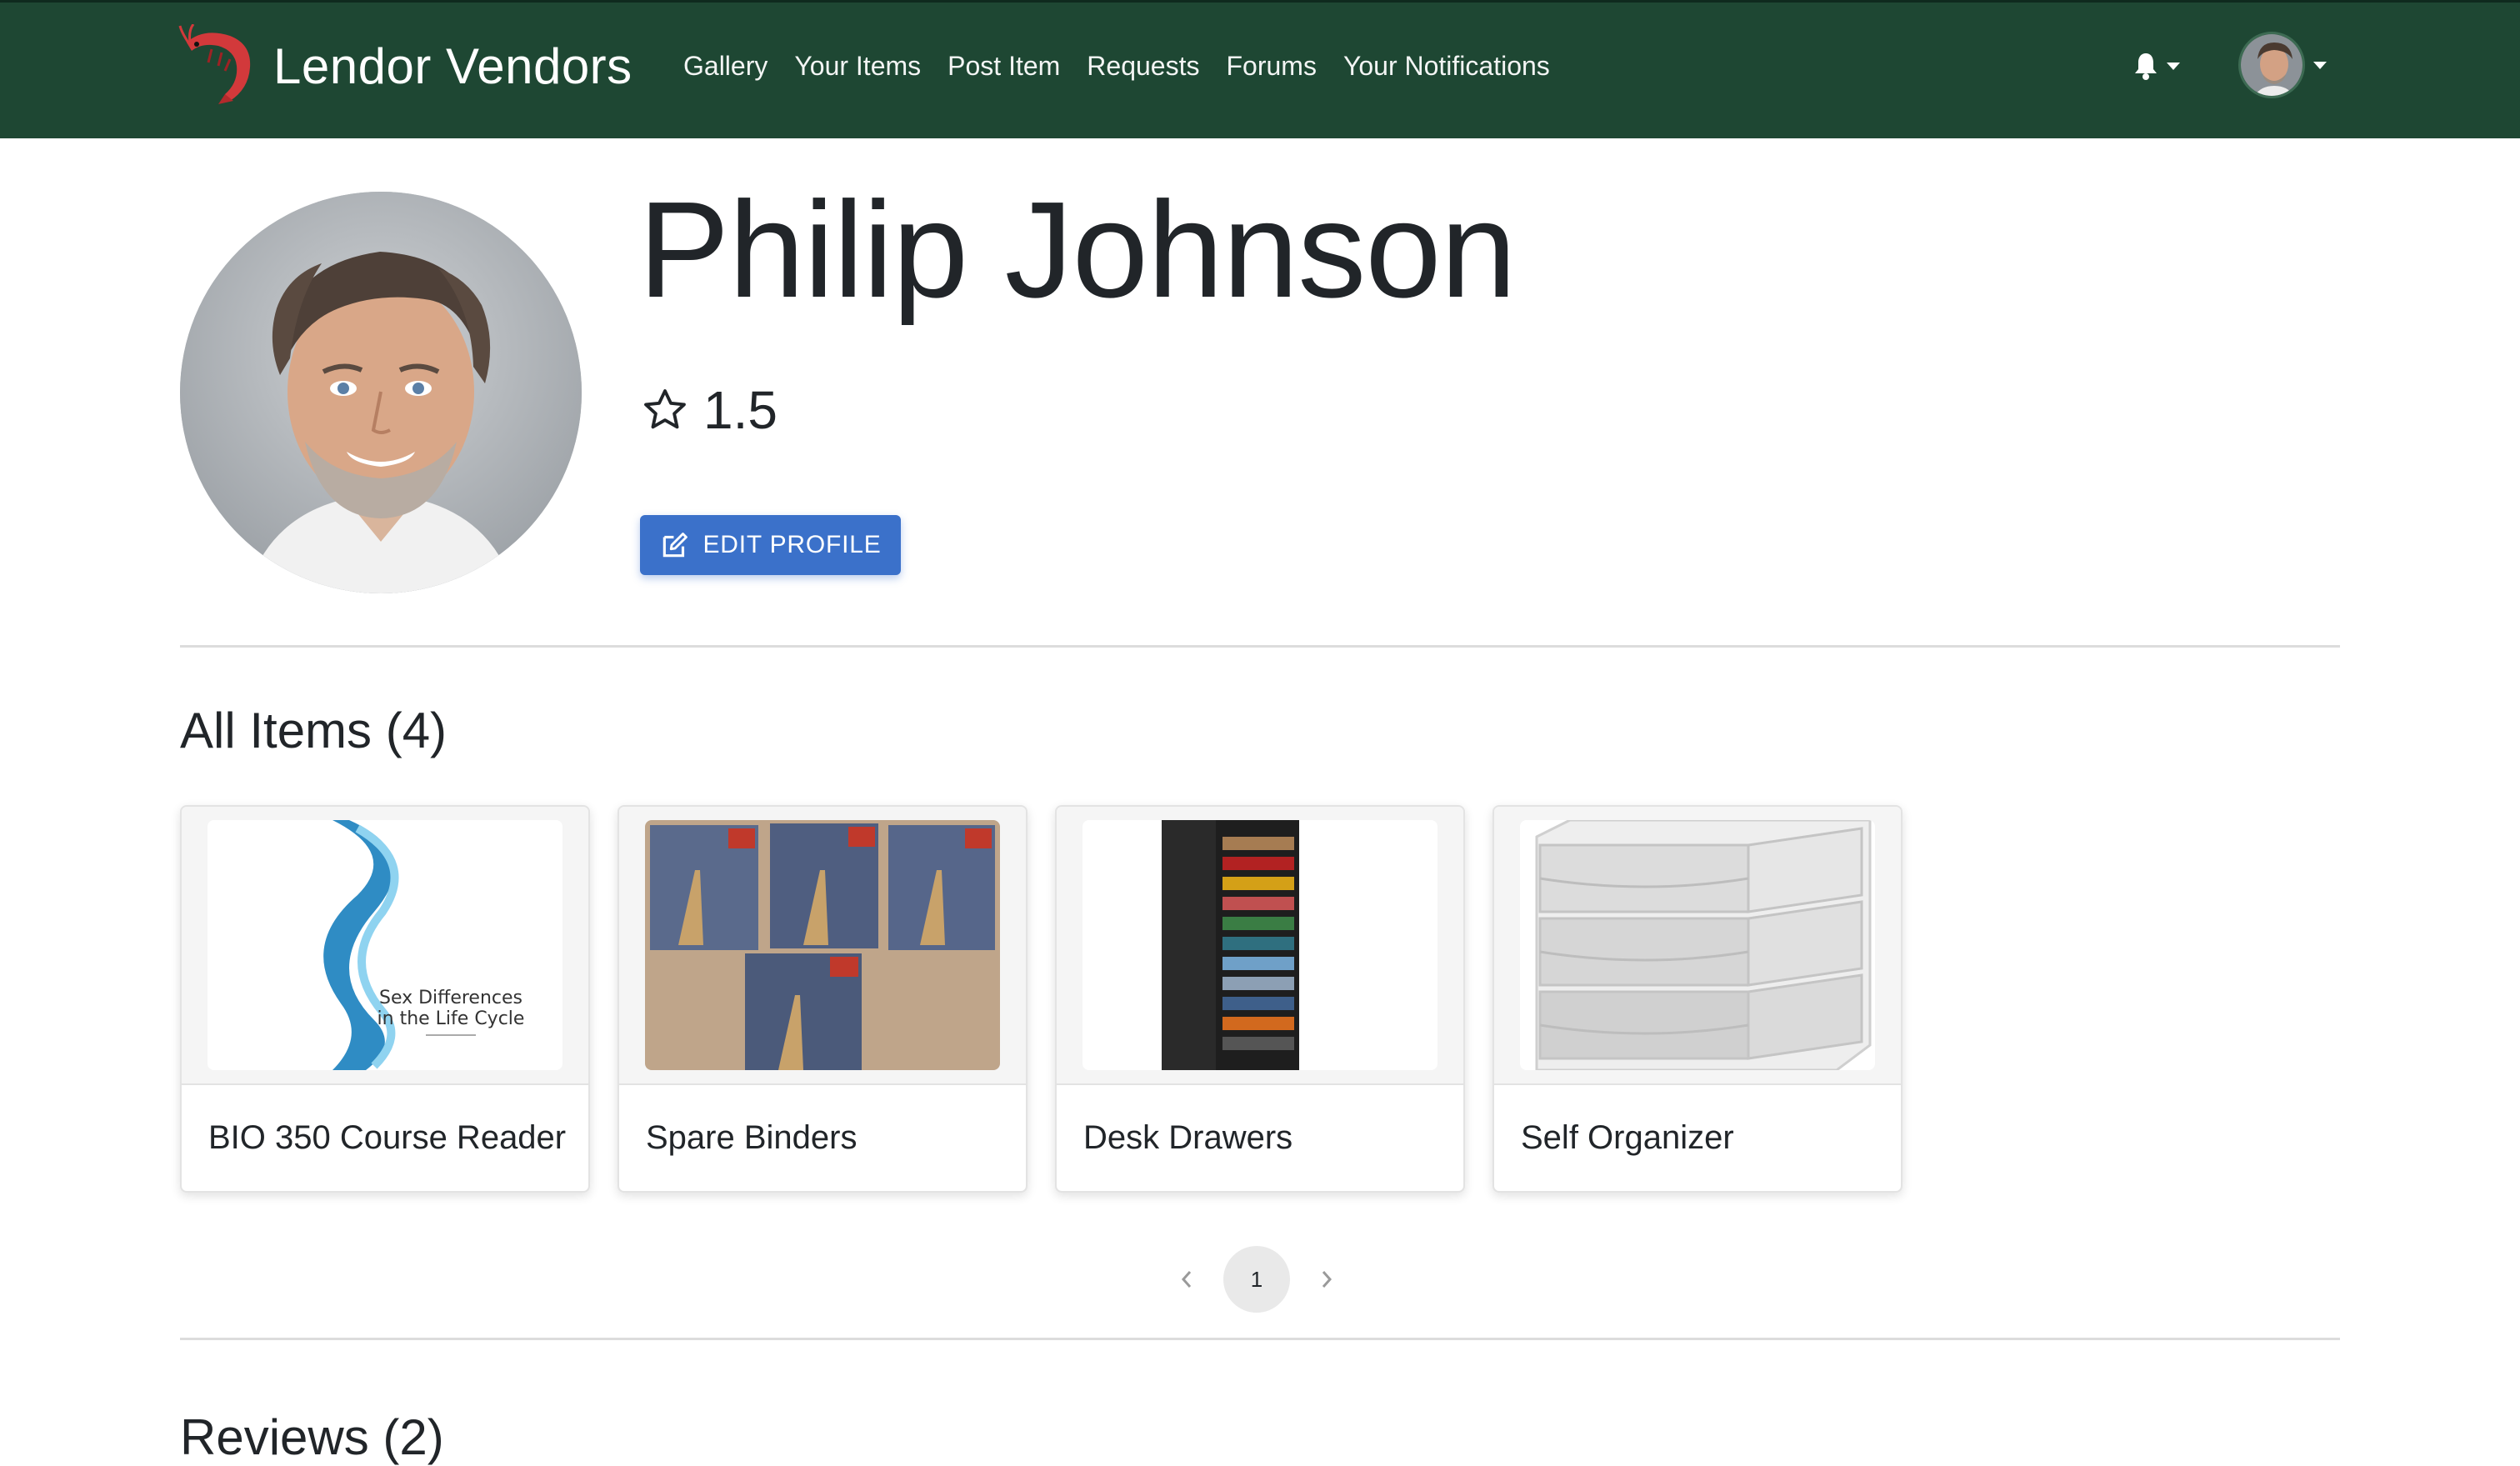 The width and height of the screenshot is (2520, 1466). Describe the element at coordinates (1188, 1137) in the screenshot. I see `item-title: Desk Drawers` at that location.